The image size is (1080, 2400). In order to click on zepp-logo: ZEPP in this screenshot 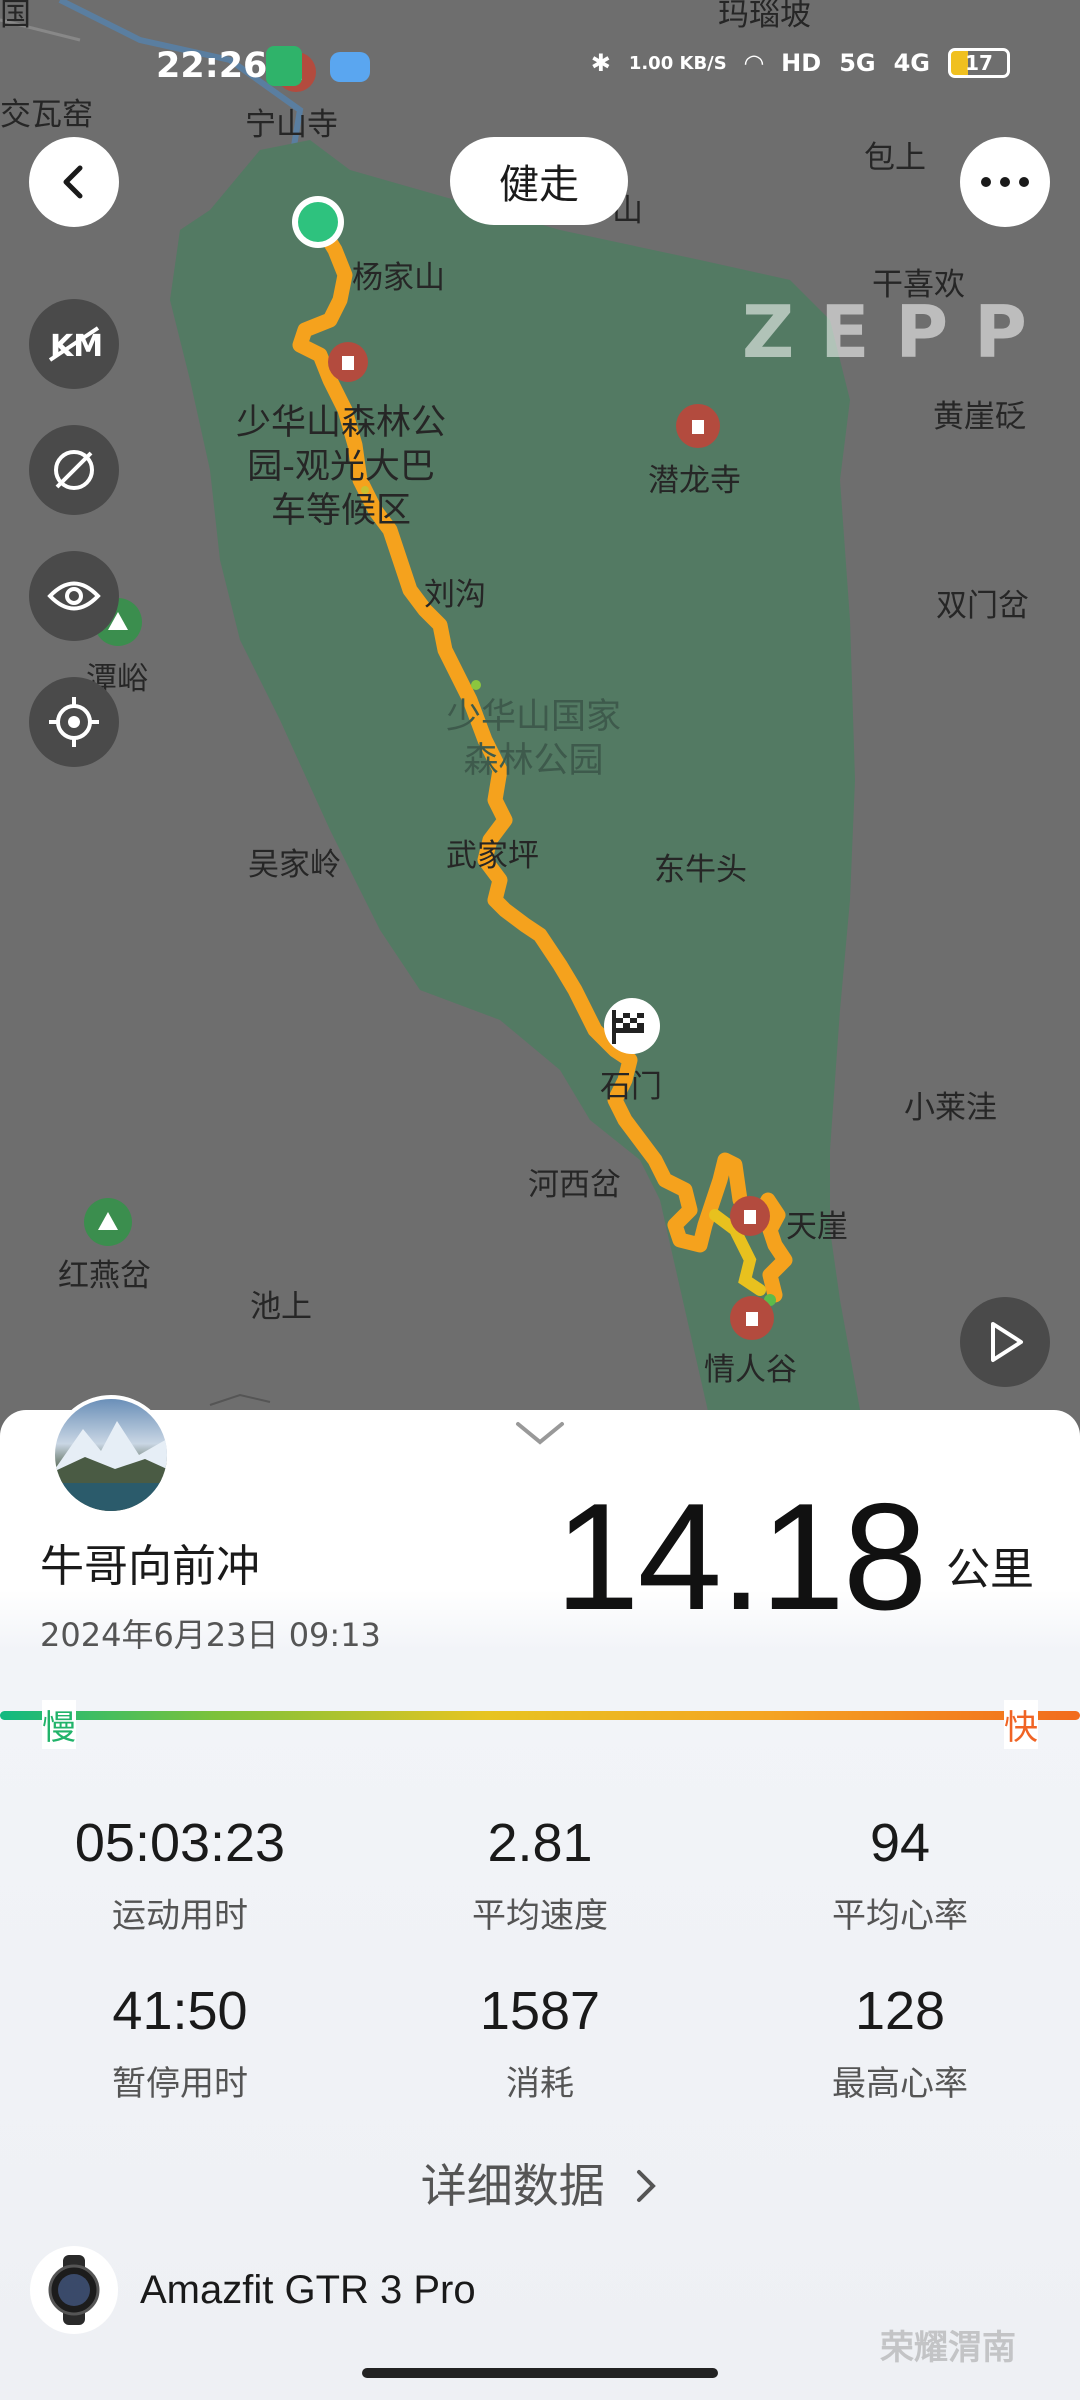, I will do `click(897, 332)`.